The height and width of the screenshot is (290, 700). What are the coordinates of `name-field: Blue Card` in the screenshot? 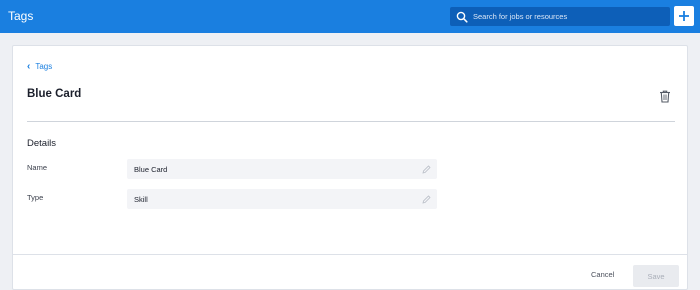 It's located at (282, 169).